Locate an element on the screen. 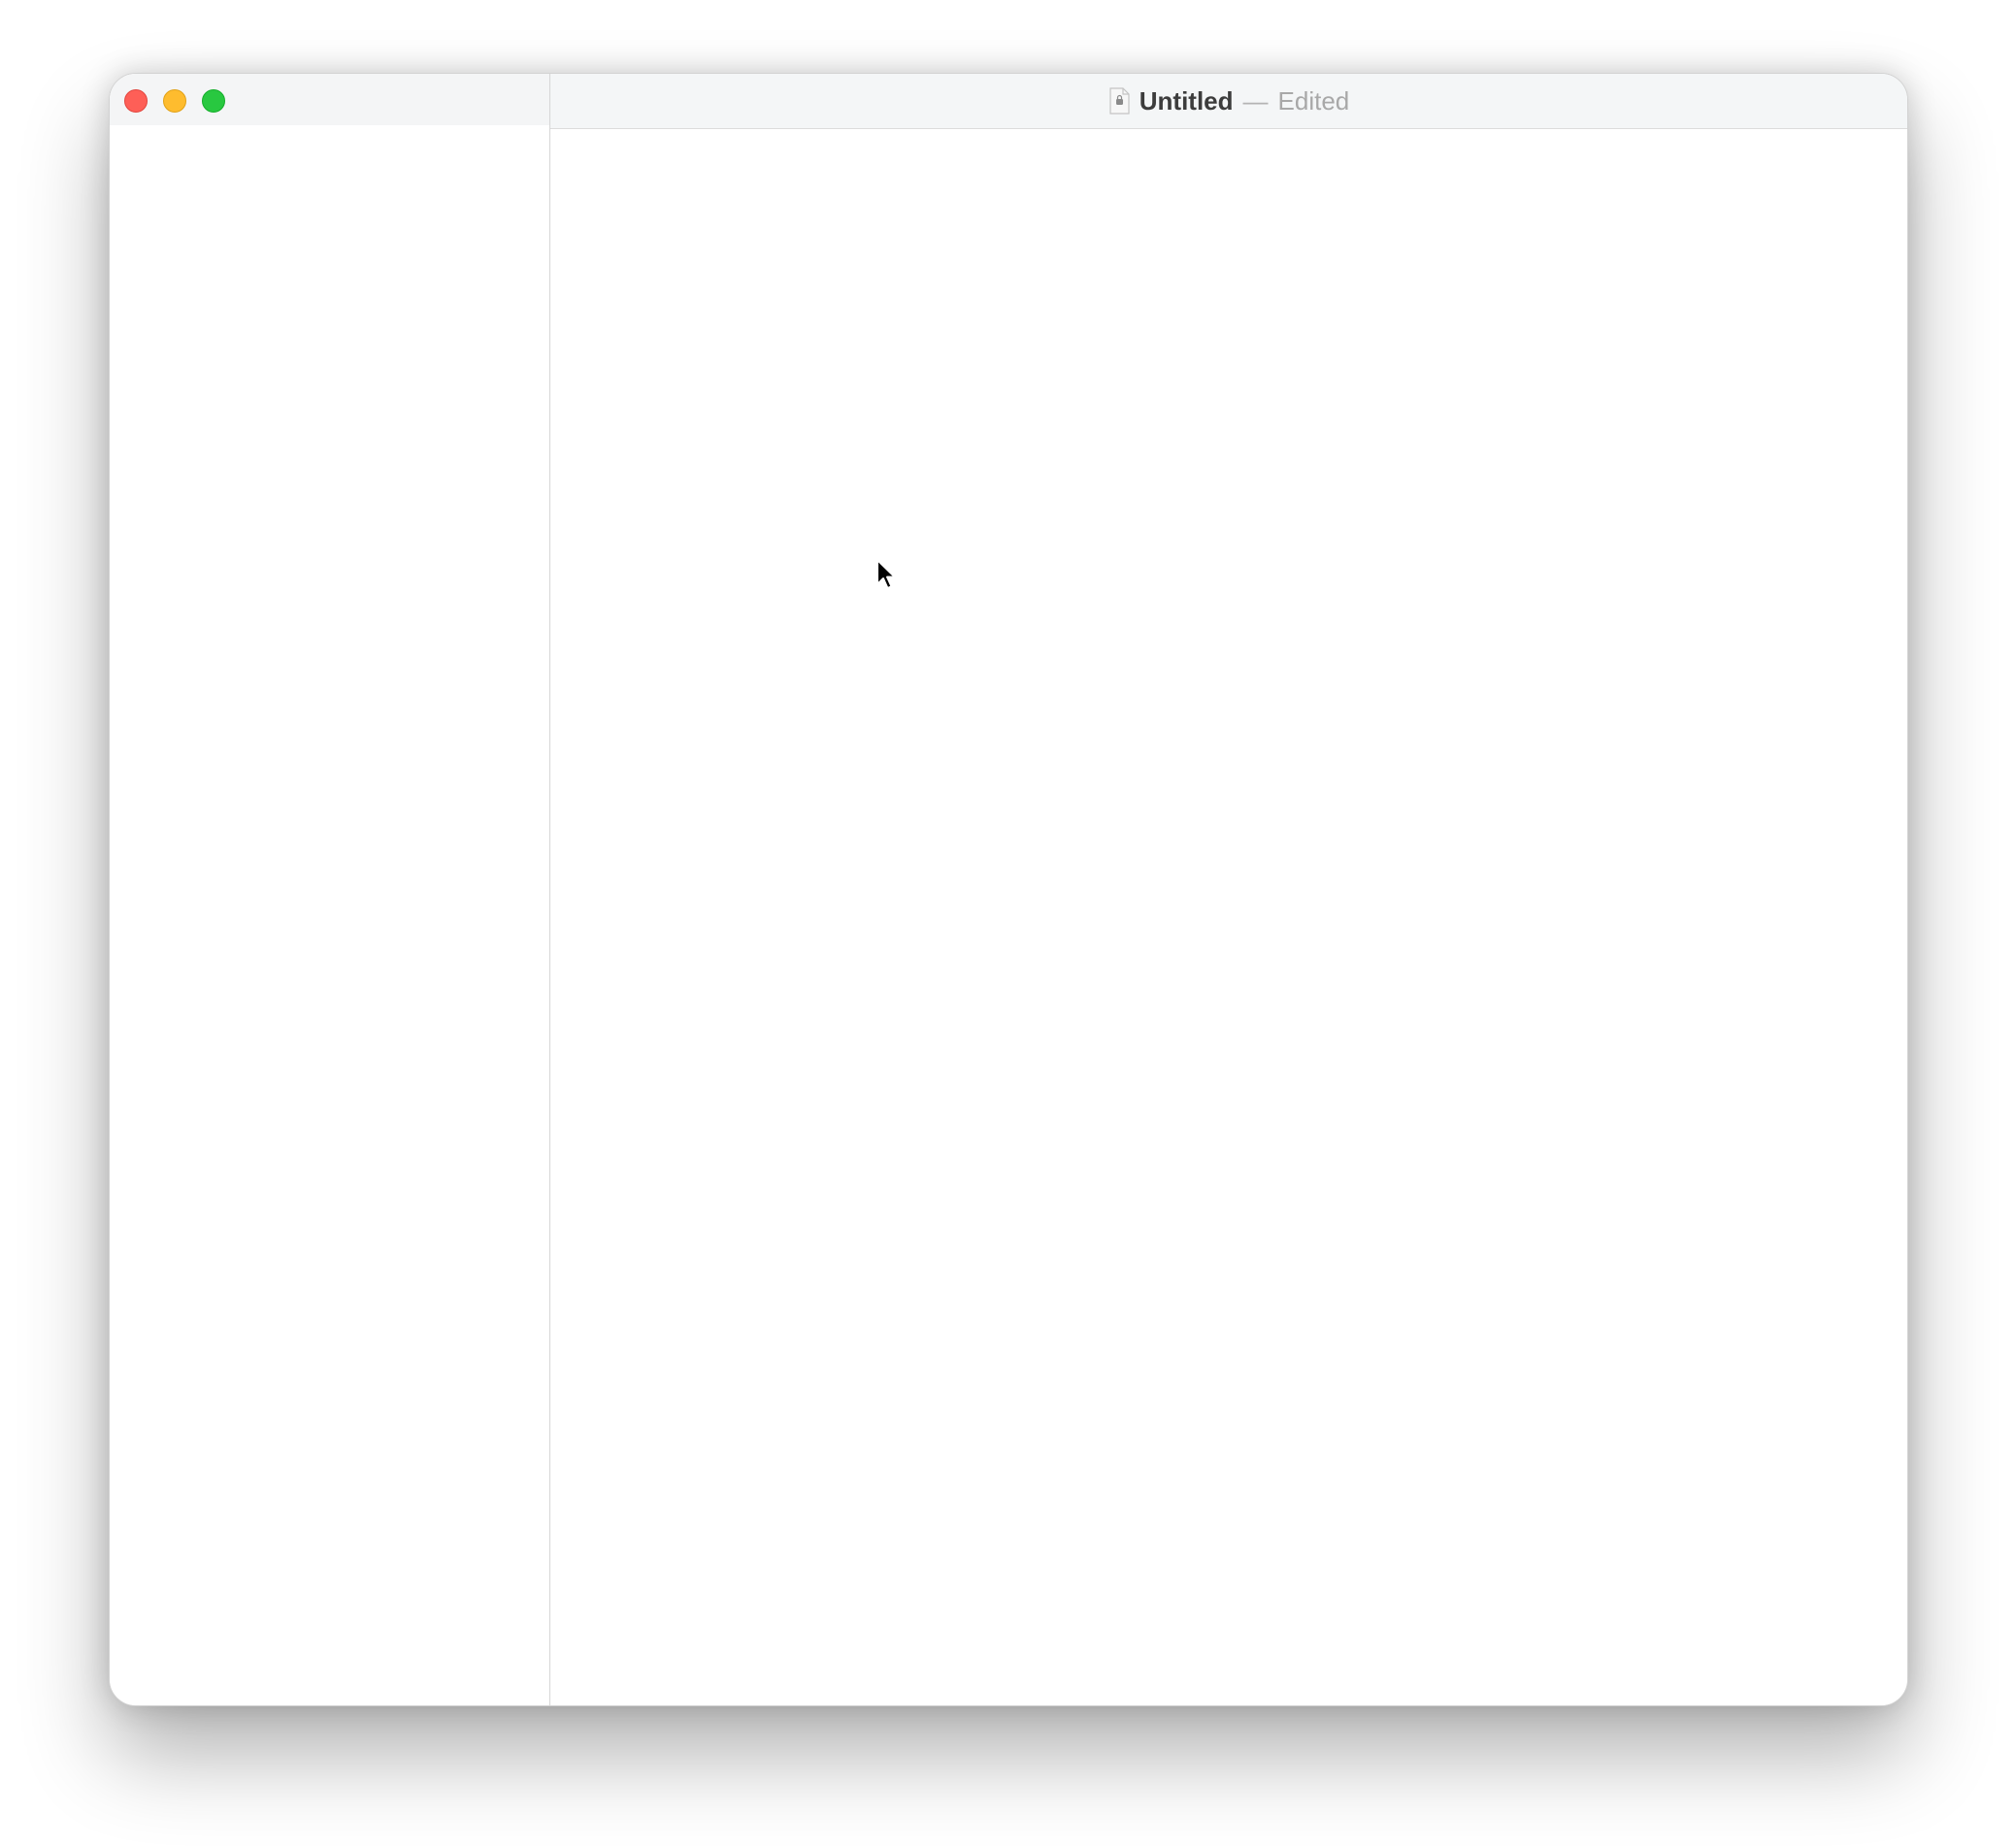  window-controls is located at coordinates (175, 101).